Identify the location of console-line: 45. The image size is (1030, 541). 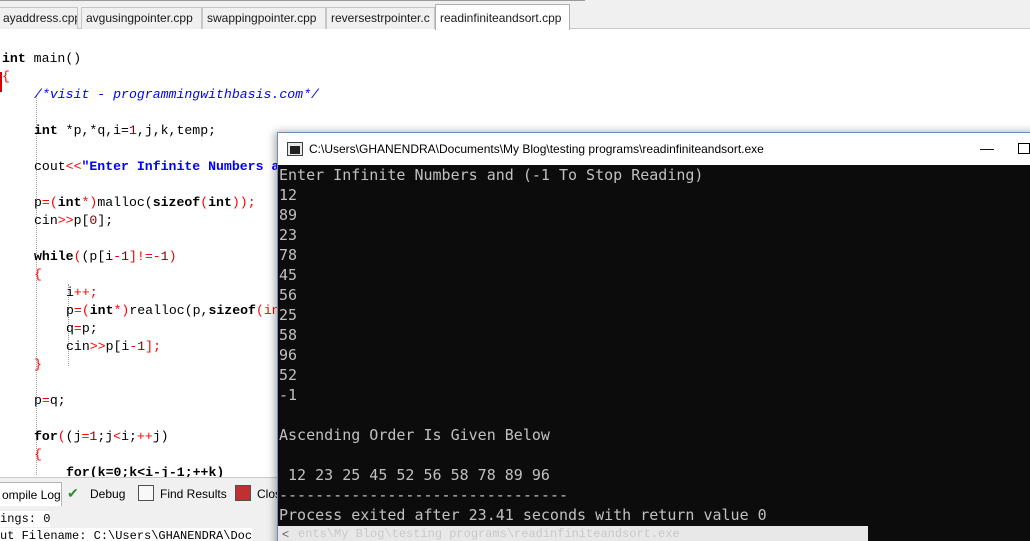
(288, 275).